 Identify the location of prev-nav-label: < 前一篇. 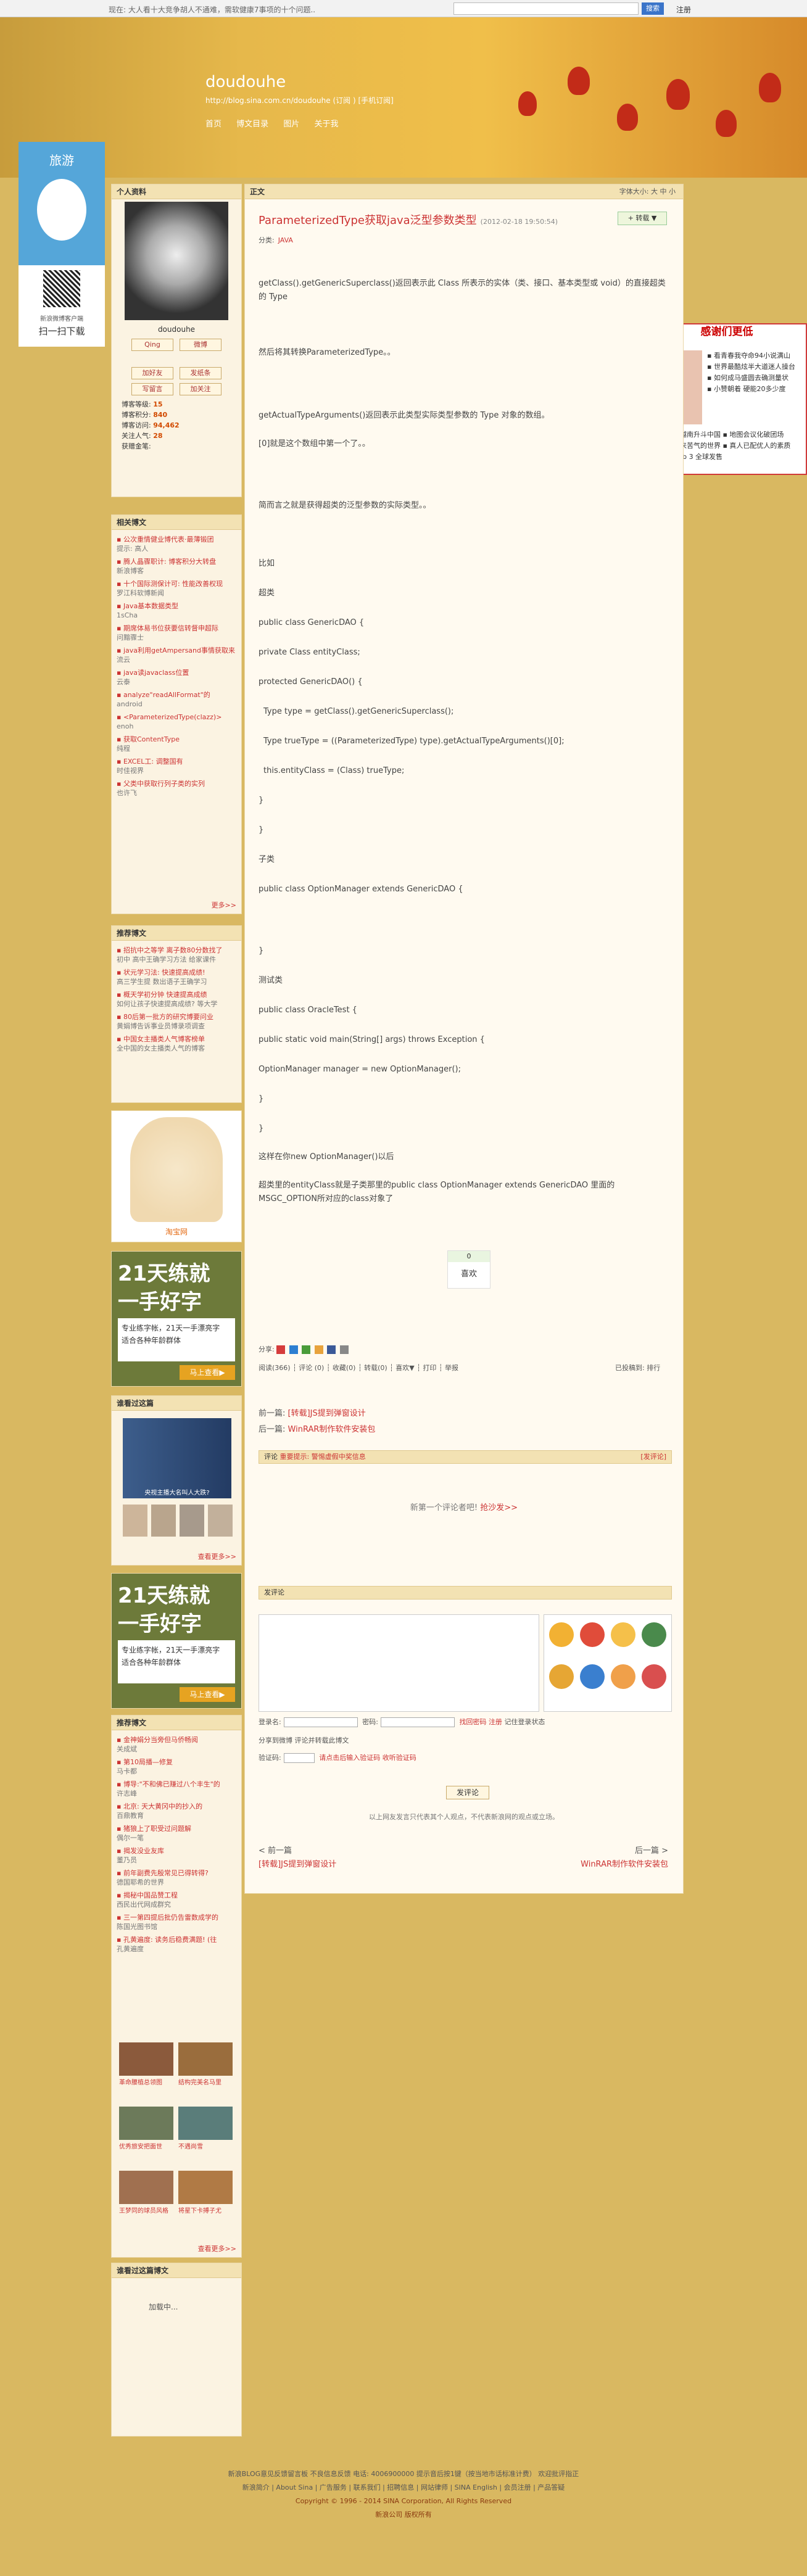
(275, 1850).